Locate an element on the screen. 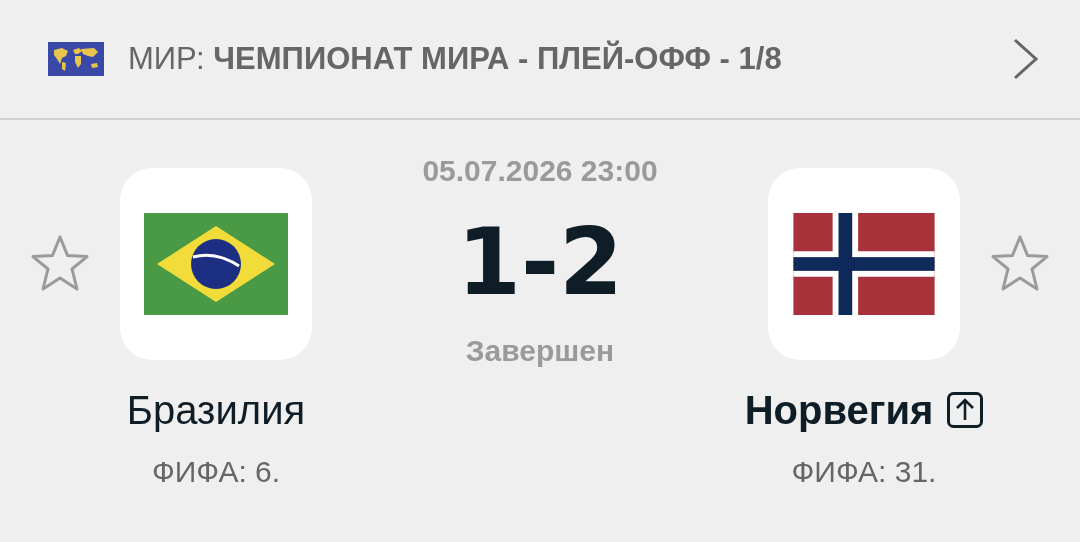 This screenshot has width=1080, height=542. match-score: 1-2 is located at coordinates (540, 263).